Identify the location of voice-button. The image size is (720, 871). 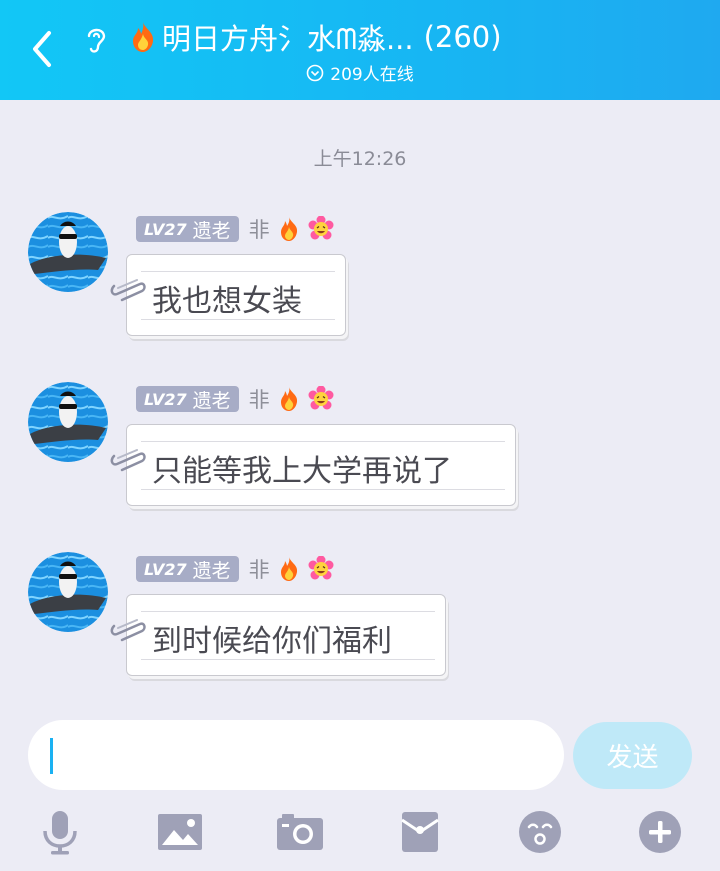
(60, 832).